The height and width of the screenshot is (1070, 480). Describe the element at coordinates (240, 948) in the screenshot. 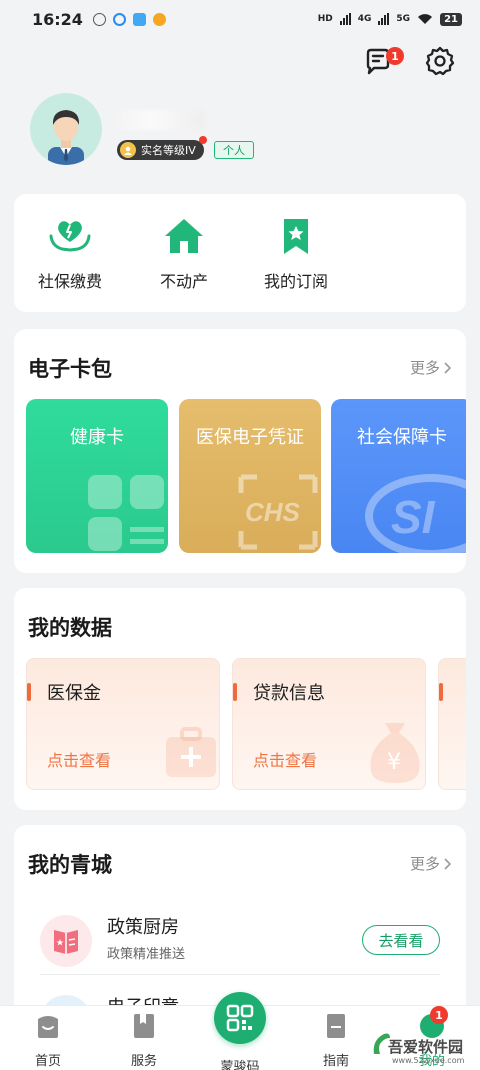

I see `city-item-policy-kitchen: 政策厨房 政策精准推送 去看看` at that location.